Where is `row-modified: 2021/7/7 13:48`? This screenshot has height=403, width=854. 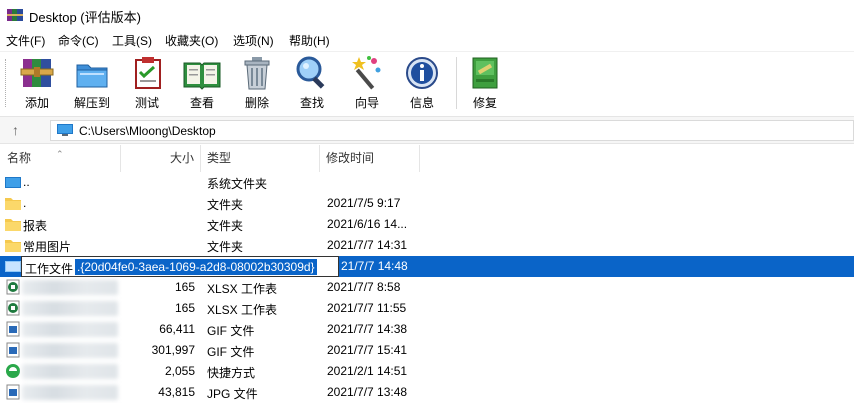 row-modified: 2021/7/7 13:48 is located at coordinates (367, 392).